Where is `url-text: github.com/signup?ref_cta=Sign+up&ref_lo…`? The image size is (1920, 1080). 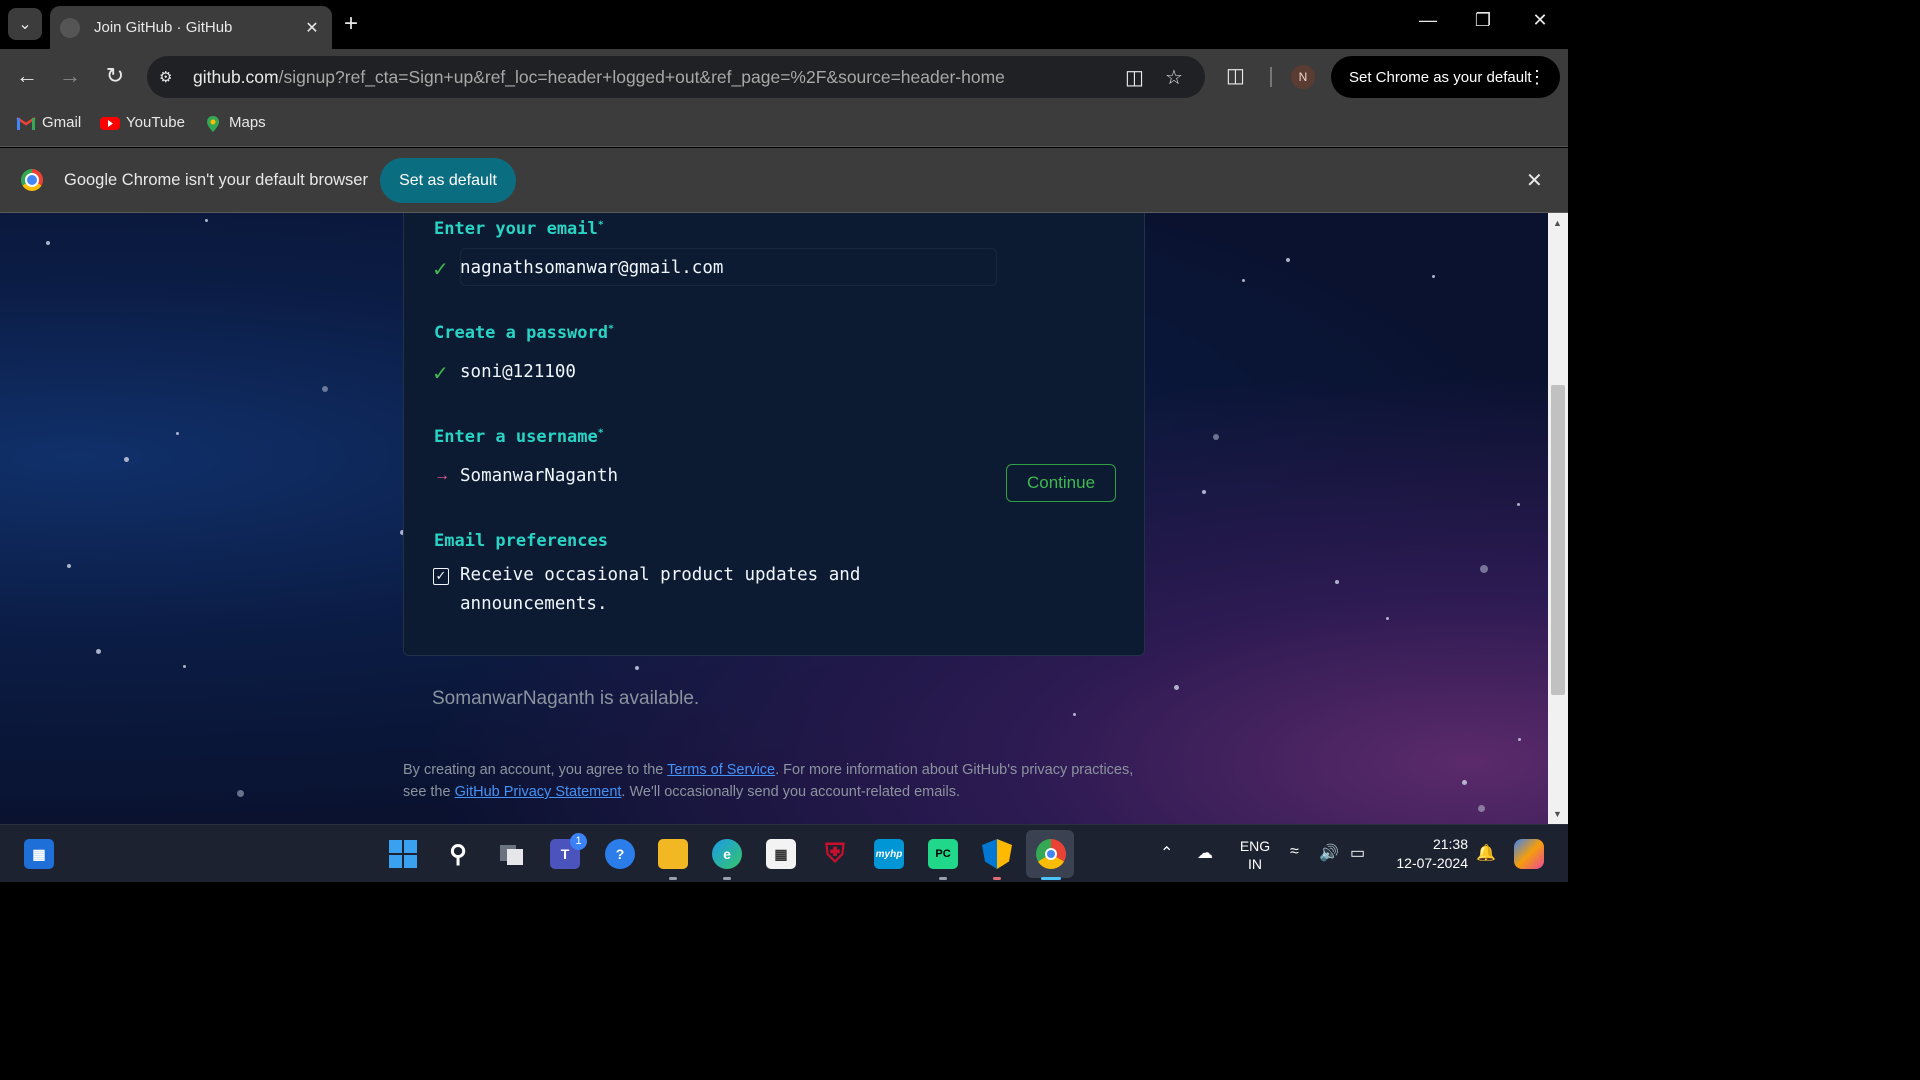 url-text: github.com/signup?ref_cta=Sign+up&ref_lo… is located at coordinates (599, 76).